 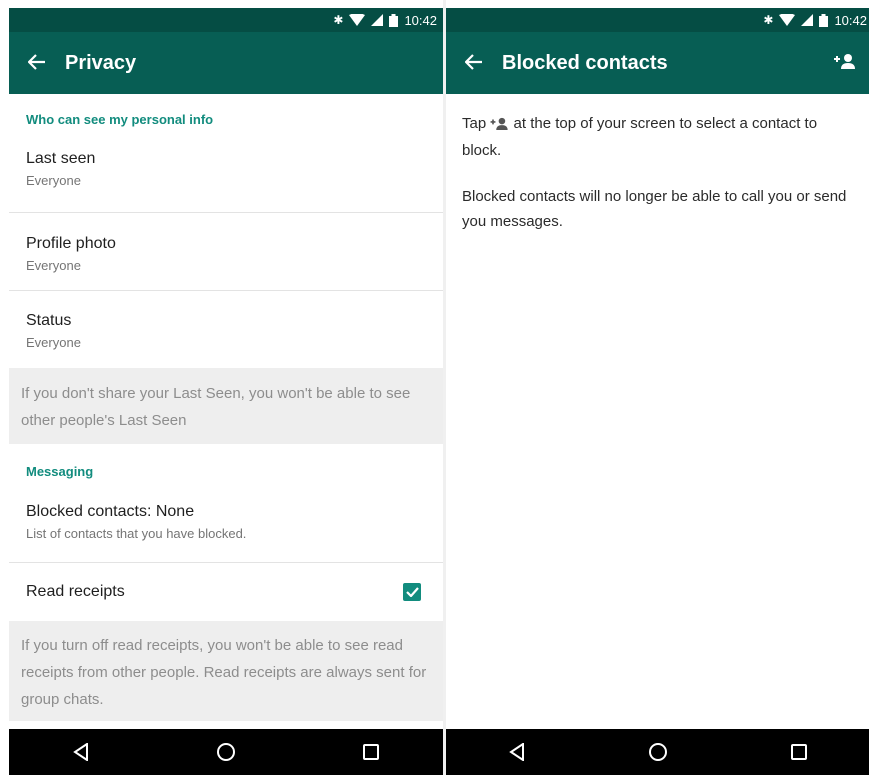 What do you see at coordinates (110, 511) in the screenshot?
I see `setting-title: Blocked contacts: None` at bounding box center [110, 511].